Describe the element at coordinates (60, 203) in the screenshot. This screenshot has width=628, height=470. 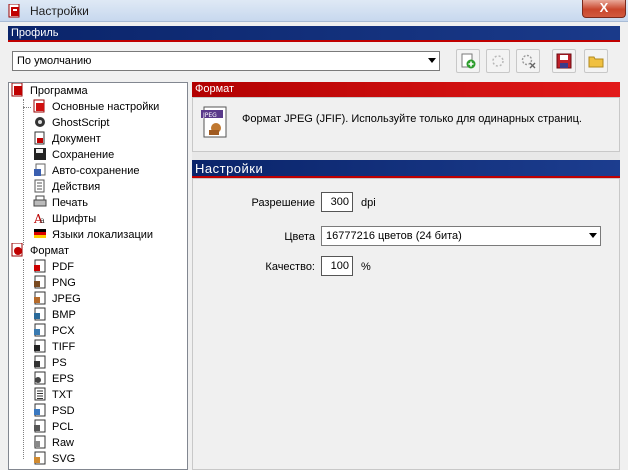
I see `tree-item-print: Печать` at that location.